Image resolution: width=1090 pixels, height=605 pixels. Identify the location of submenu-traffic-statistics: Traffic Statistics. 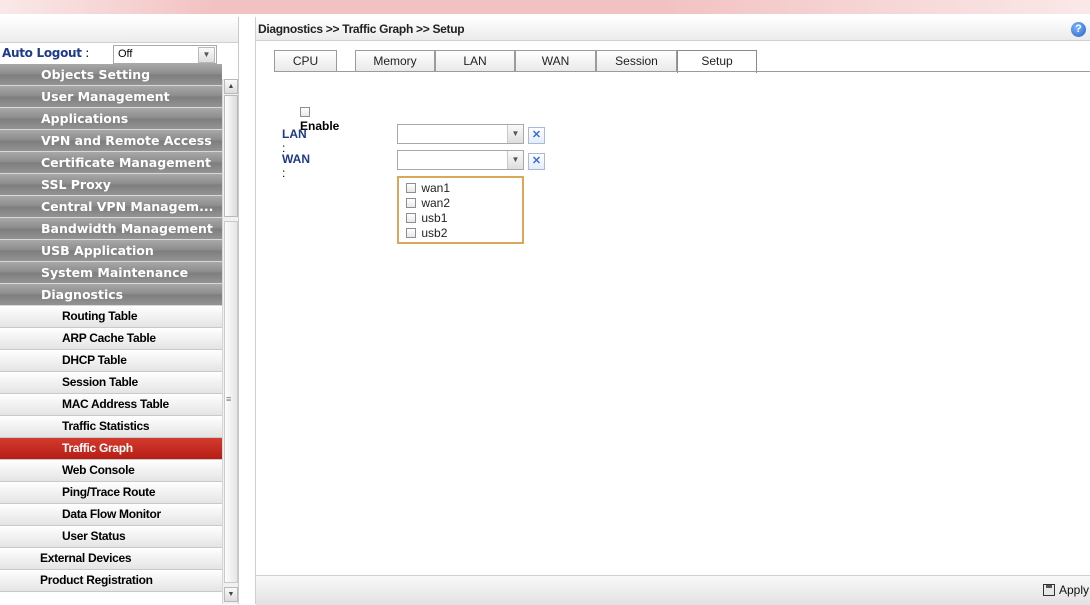
(111, 427).